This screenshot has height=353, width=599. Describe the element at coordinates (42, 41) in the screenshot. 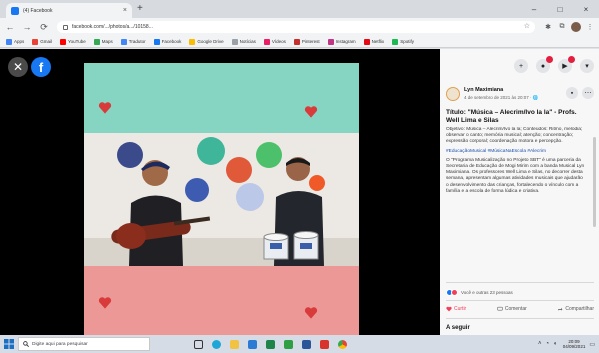

I see `bookmark-item: Gmail` at that location.